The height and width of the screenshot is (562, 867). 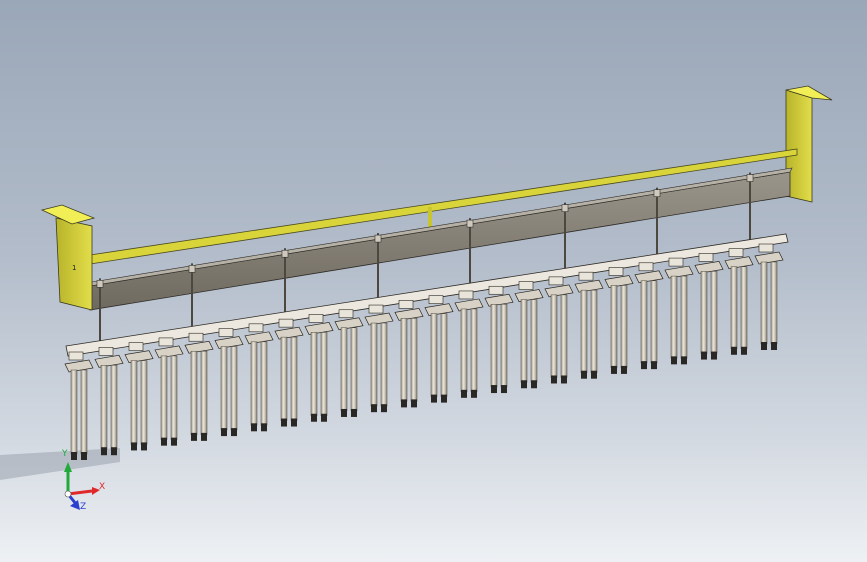 I want to click on y-axis-label: Y, so click(x=65, y=454).